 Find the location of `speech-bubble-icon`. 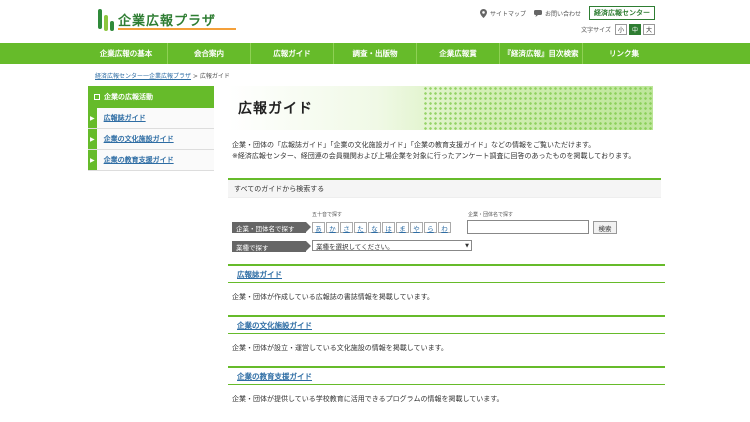

speech-bubble-icon is located at coordinates (537, 13).